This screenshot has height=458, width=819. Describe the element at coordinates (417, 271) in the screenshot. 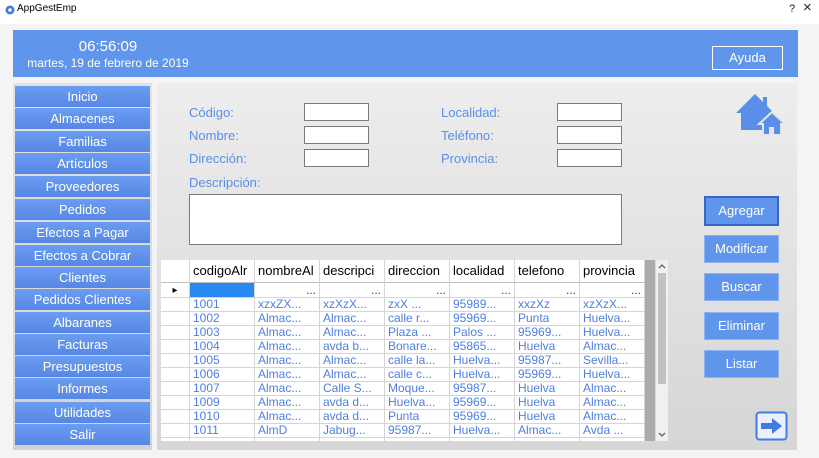

I see `column-header: direccion` at that location.